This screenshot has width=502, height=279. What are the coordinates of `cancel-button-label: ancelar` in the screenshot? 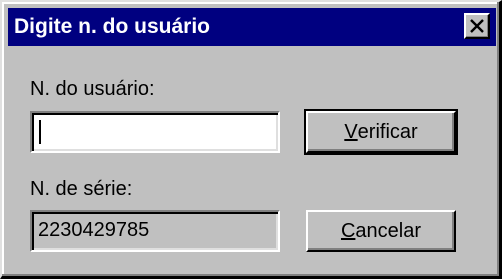 It's located at (388, 230).